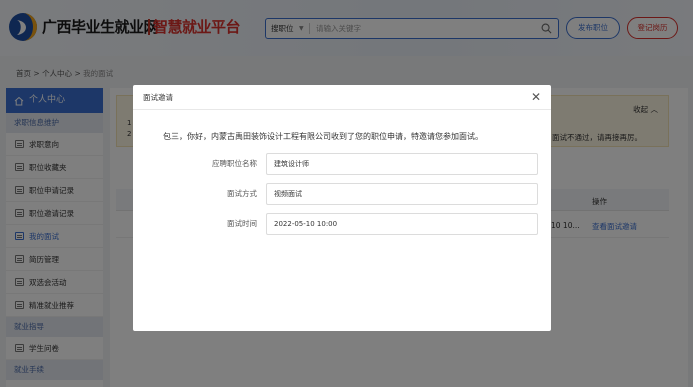  What do you see at coordinates (323, 136) in the screenshot?
I see `invitation-message: 包三，你好，内蒙古禹田装饰设计工程有限公司收到了您的职位申请，特邀请您参加面试。` at bounding box center [323, 136].